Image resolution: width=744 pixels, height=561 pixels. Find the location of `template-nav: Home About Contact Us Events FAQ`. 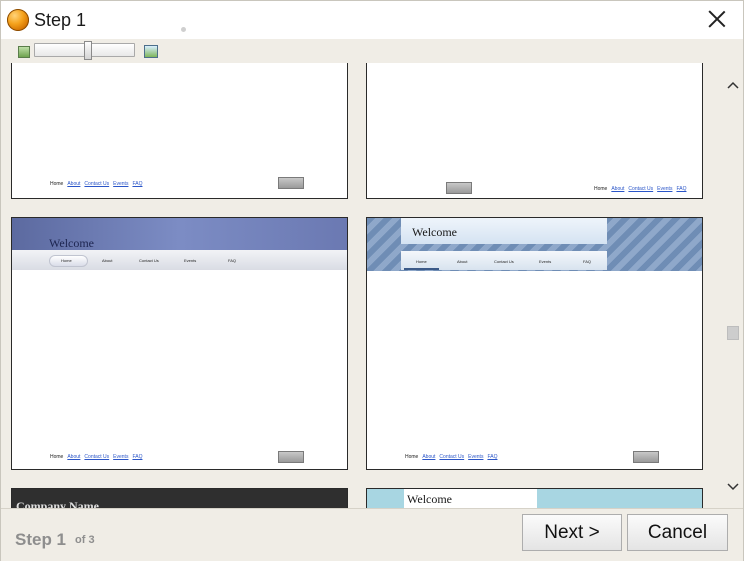

template-nav: Home About Contact Us Events FAQ is located at coordinates (179, 260).